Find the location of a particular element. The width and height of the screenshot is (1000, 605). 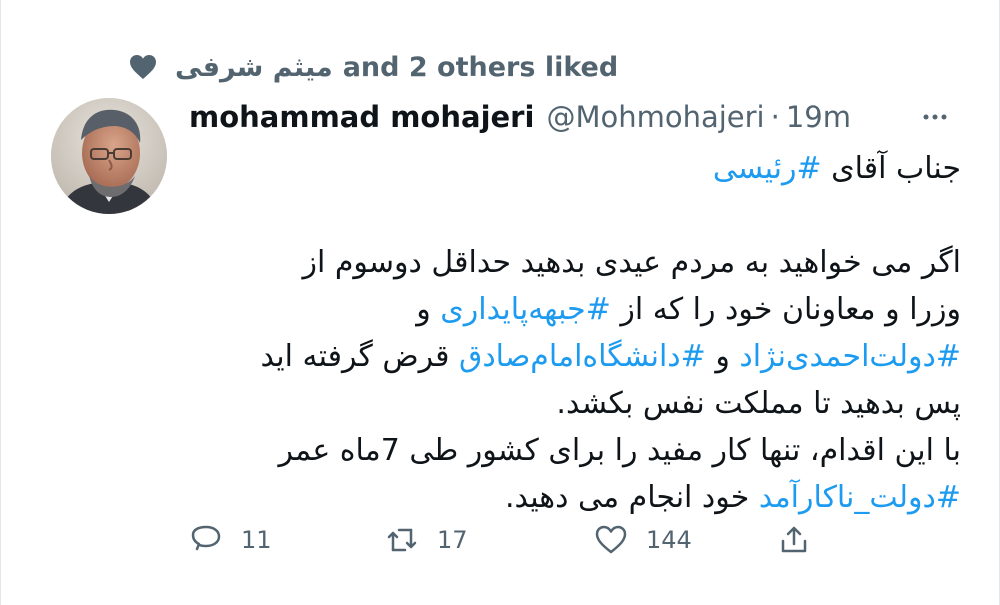

author-name: mohammad mohajeri is located at coordinates (361, 117).